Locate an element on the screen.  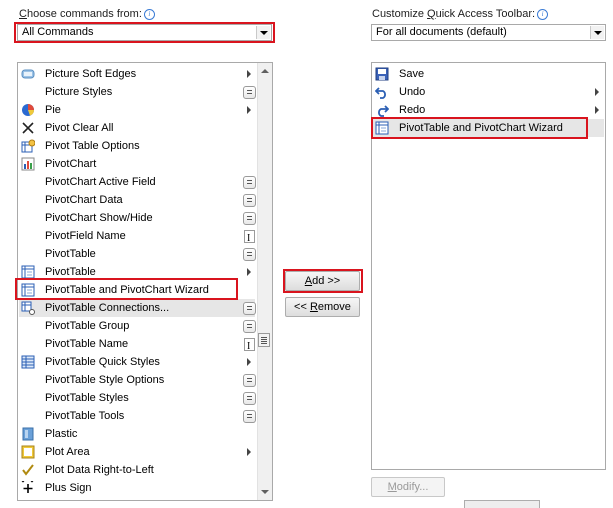
command-item-redo: Redo is located at coordinates (488, 110).